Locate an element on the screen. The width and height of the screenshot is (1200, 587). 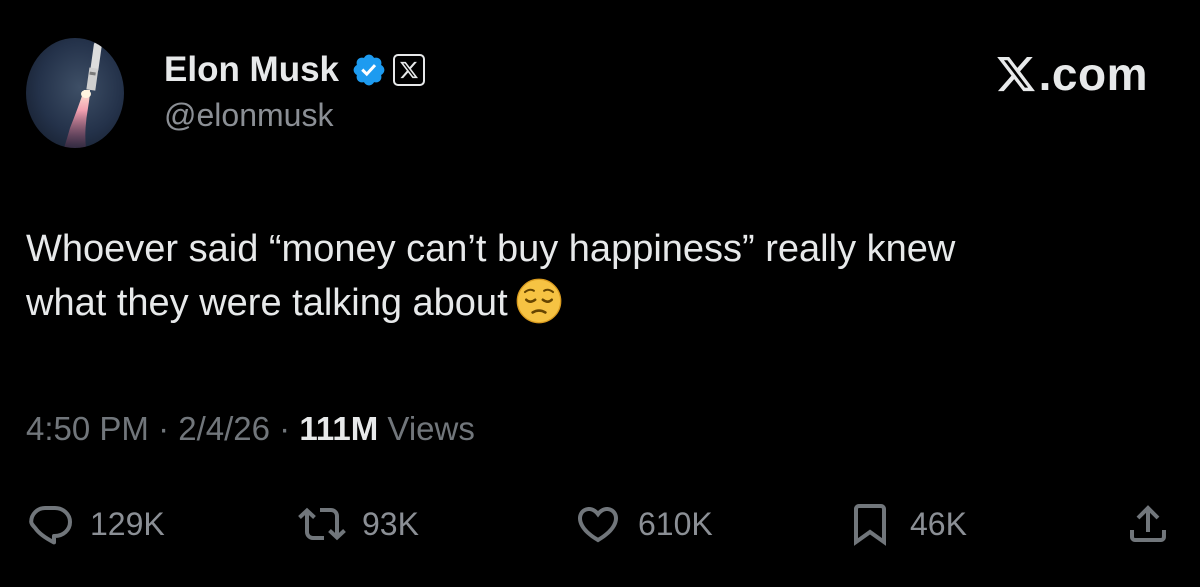
tweet-actions: 129K 93K 610K 46K is located at coordinates (600, 524).